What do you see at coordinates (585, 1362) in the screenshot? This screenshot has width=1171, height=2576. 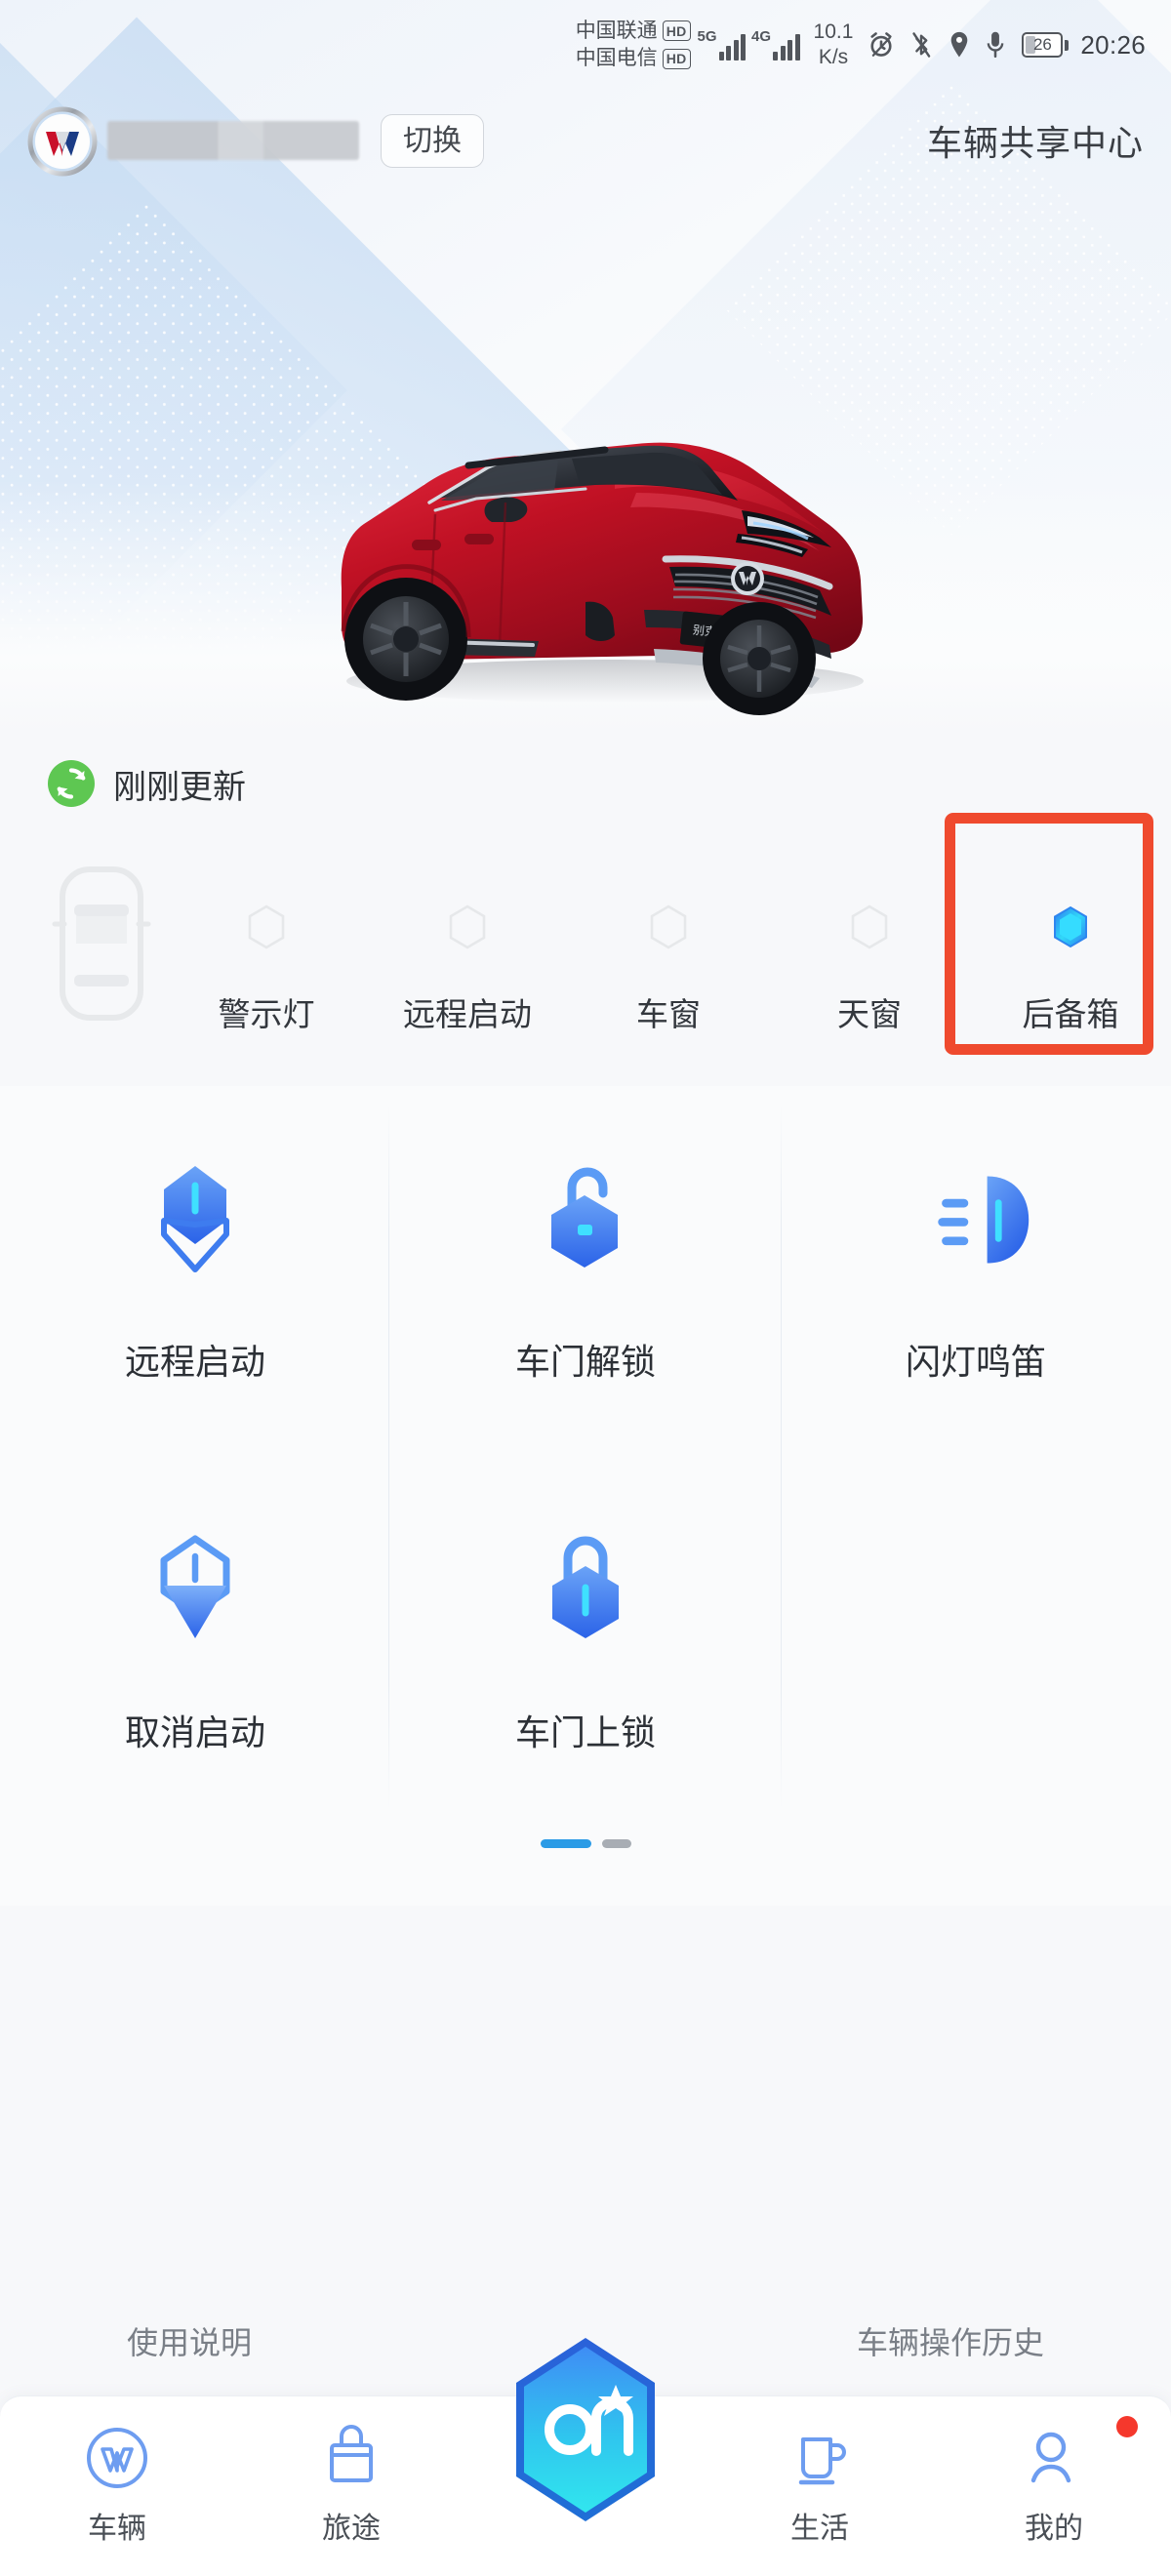 I see `control-label: 车门解锁` at bounding box center [585, 1362].